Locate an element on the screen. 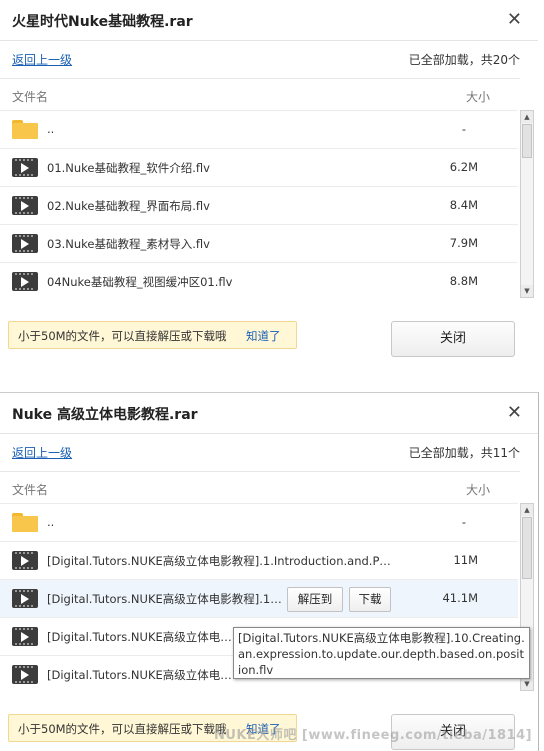  file-name: 01.Nuke基础教程_软件介绍.flv is located at coordinates (128, 168).